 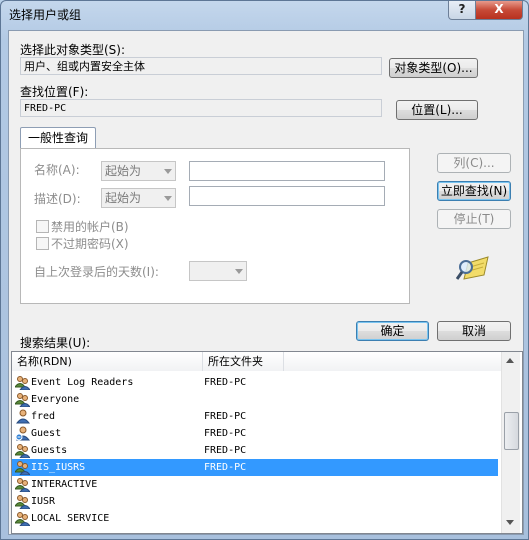 I want to click on table-row: IIS_IUSRS FRED-PC, so click(x=255, y=467).